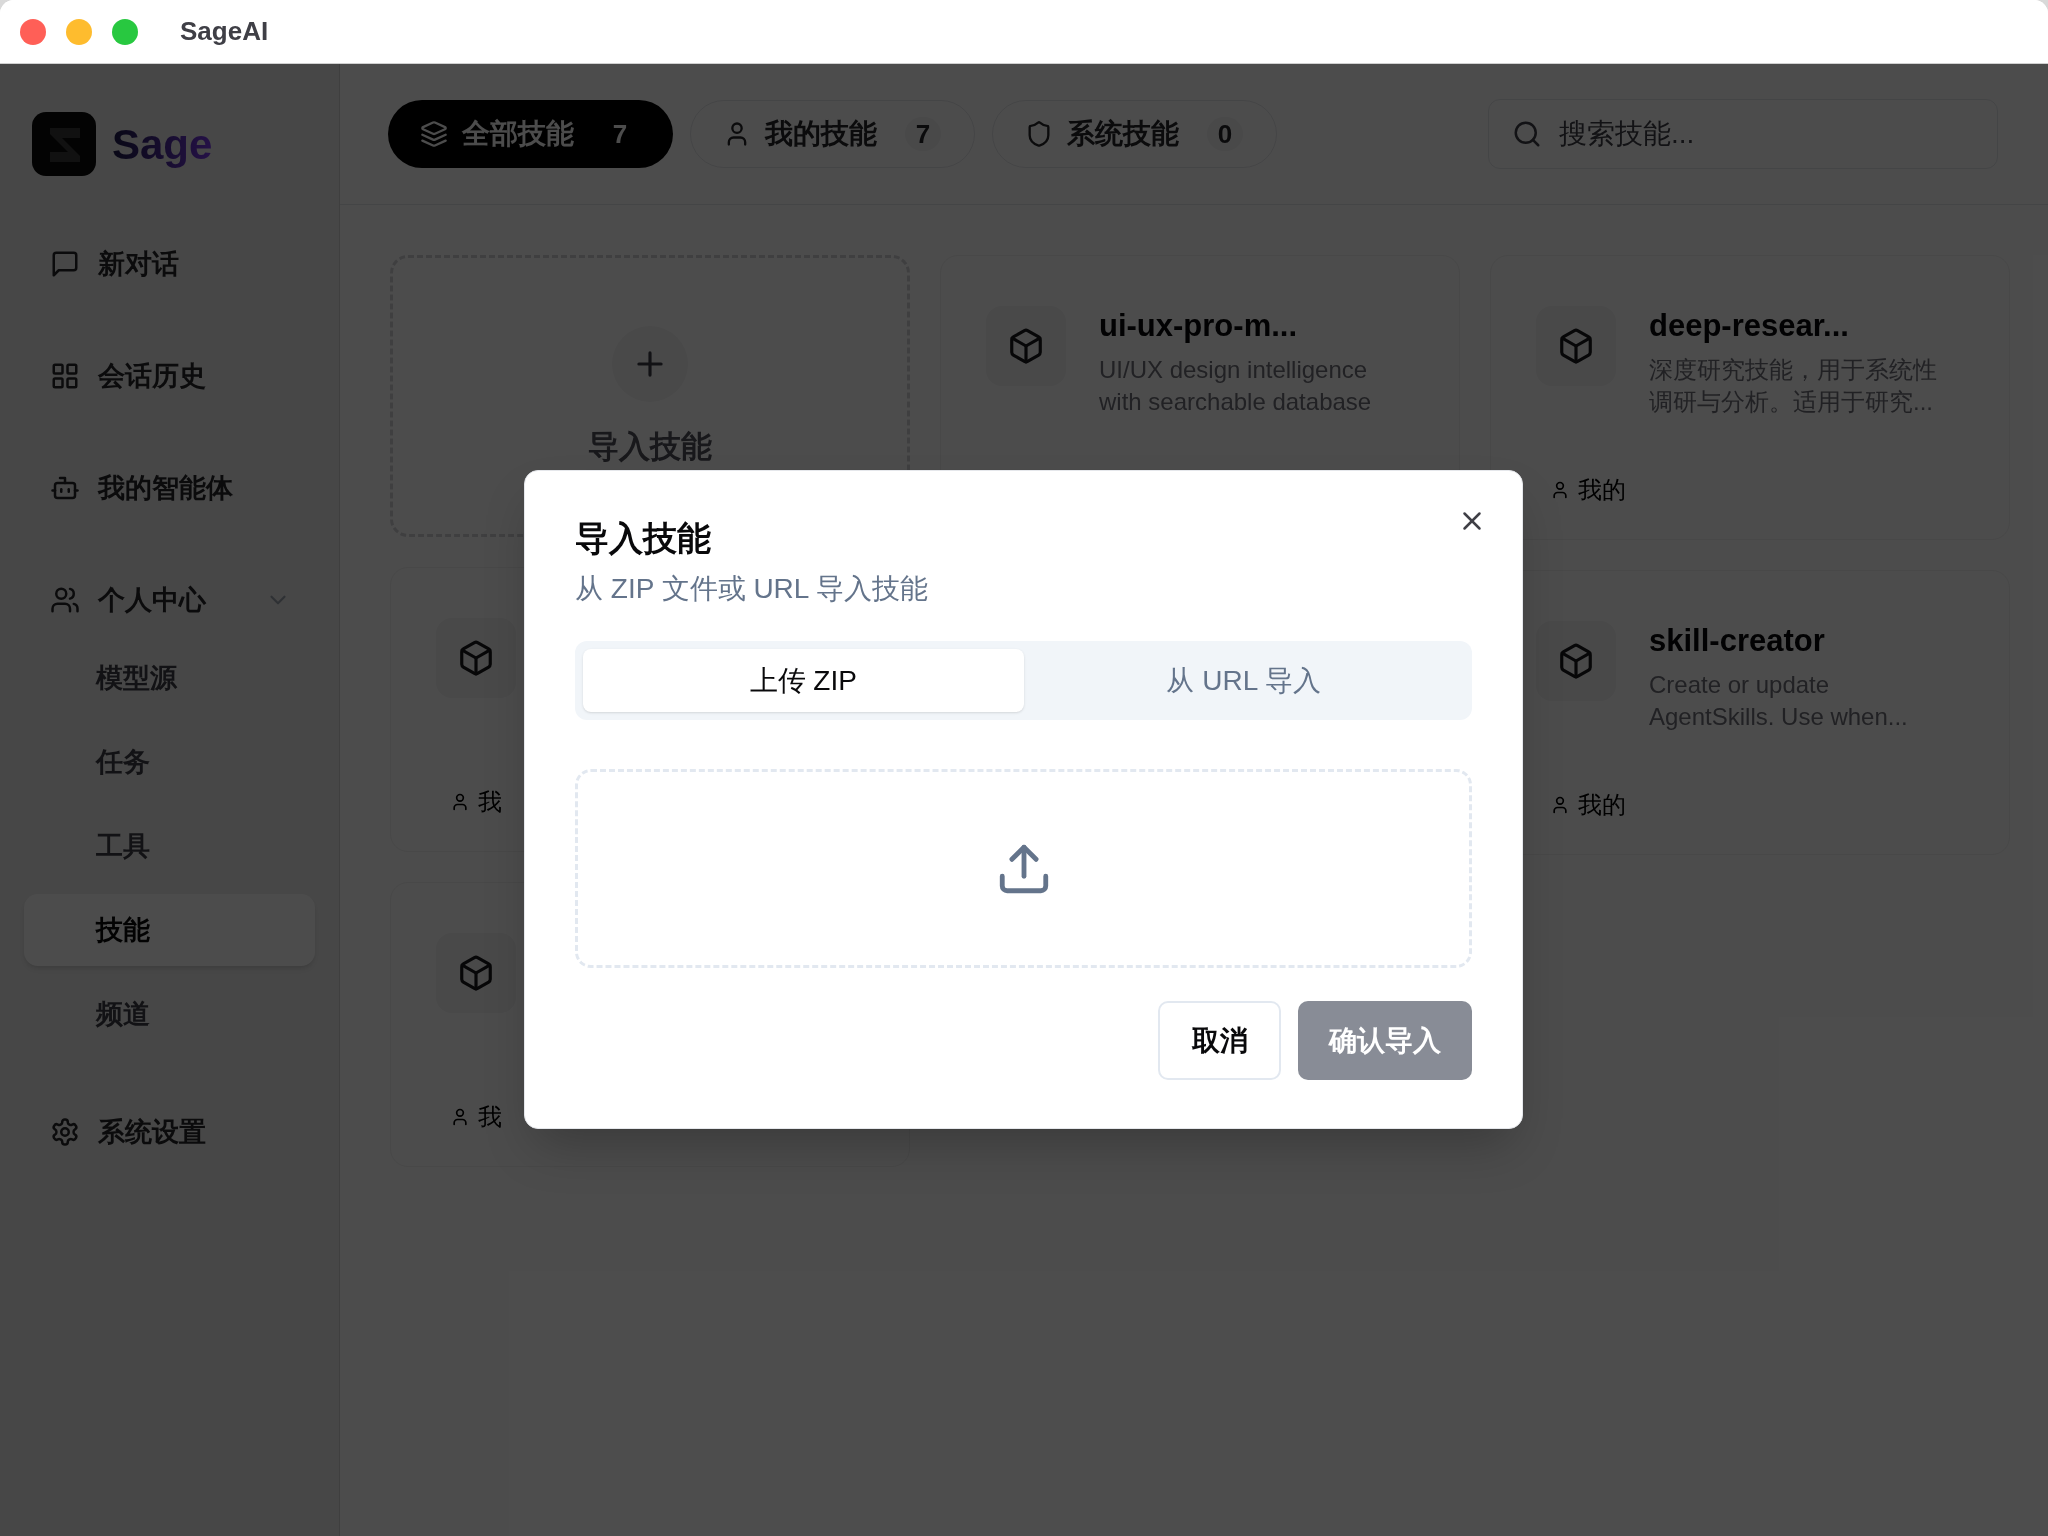  Describe the element at coordinates (620, 134) in the screenshot. I see `tab-count: 7` at that location.